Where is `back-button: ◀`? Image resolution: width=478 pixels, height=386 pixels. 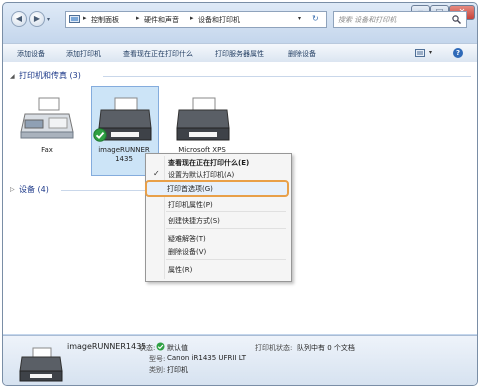 back-button: ◀ is located at coordinates (19, 19).